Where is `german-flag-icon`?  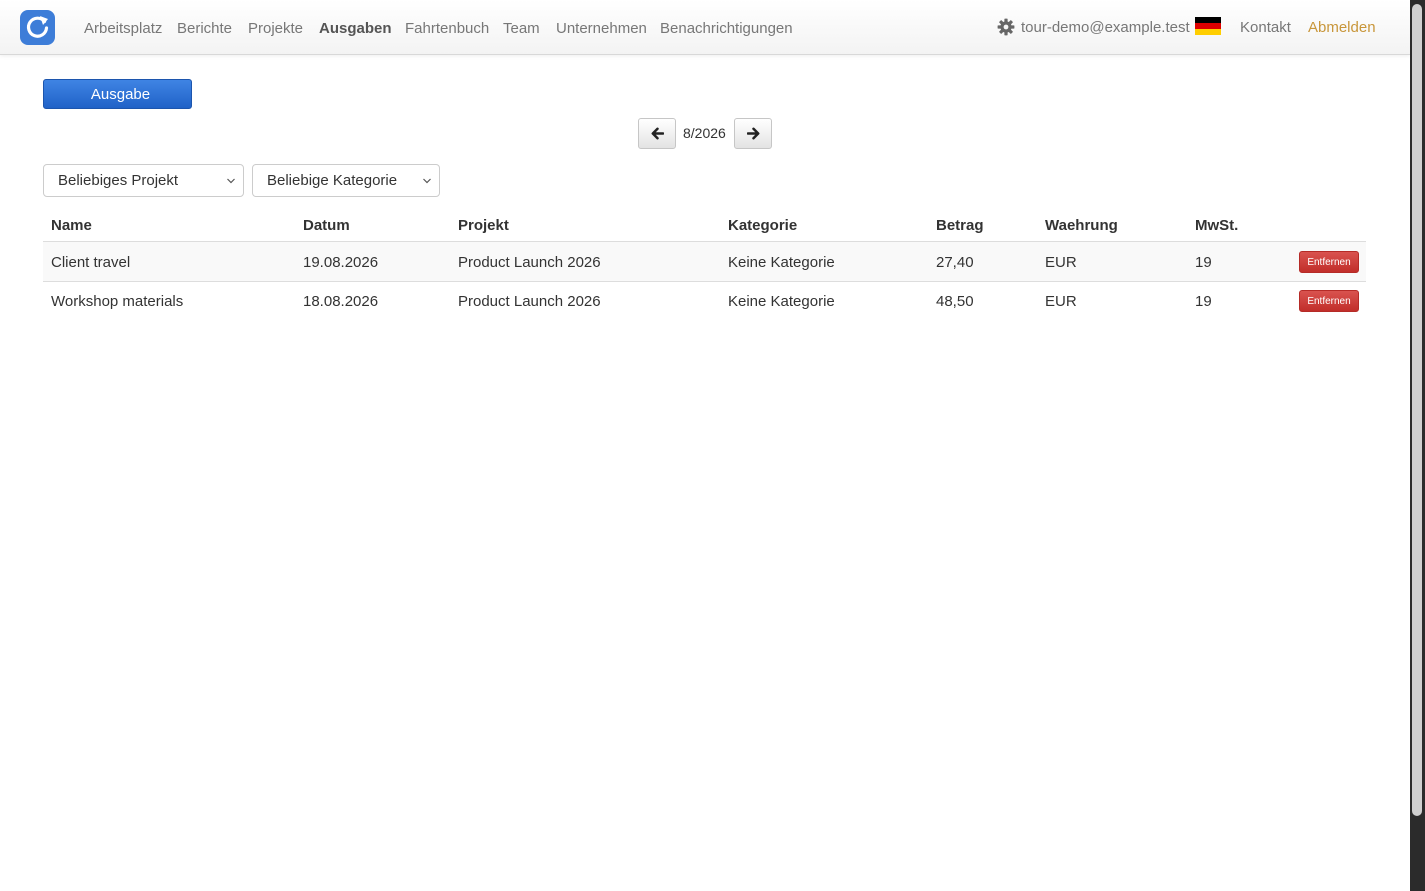 german-flag-icon is located at coordinates (1208, 26).